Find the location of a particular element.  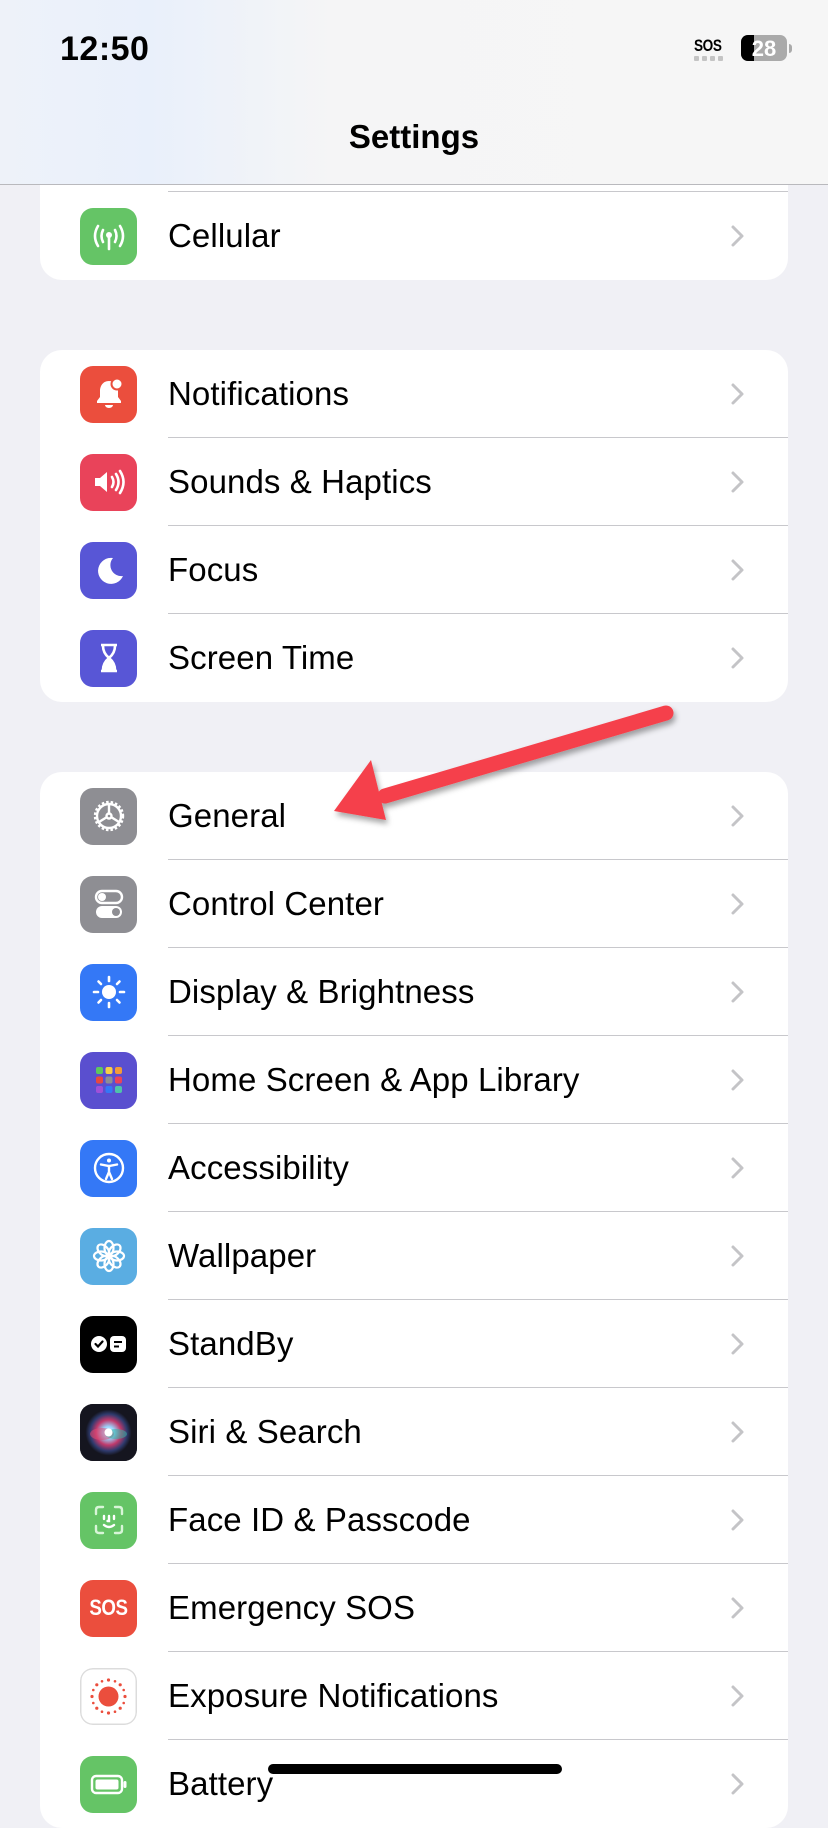

settings-row-label: Control Center is located at coordinates (276, 903).